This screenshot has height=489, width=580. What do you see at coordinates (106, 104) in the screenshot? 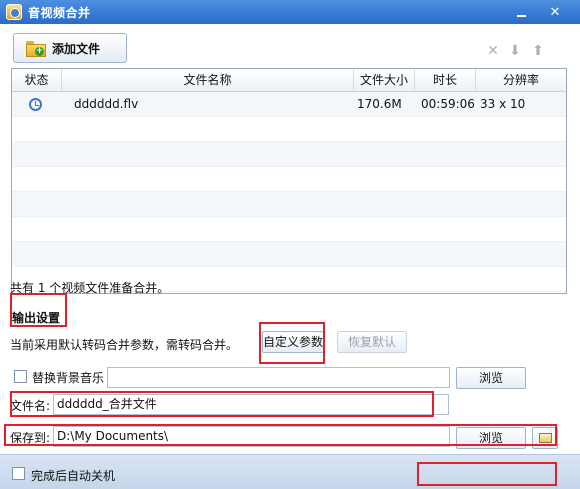
I see `filename-cell: dddddd.flv` at bounding box center [106, 104].